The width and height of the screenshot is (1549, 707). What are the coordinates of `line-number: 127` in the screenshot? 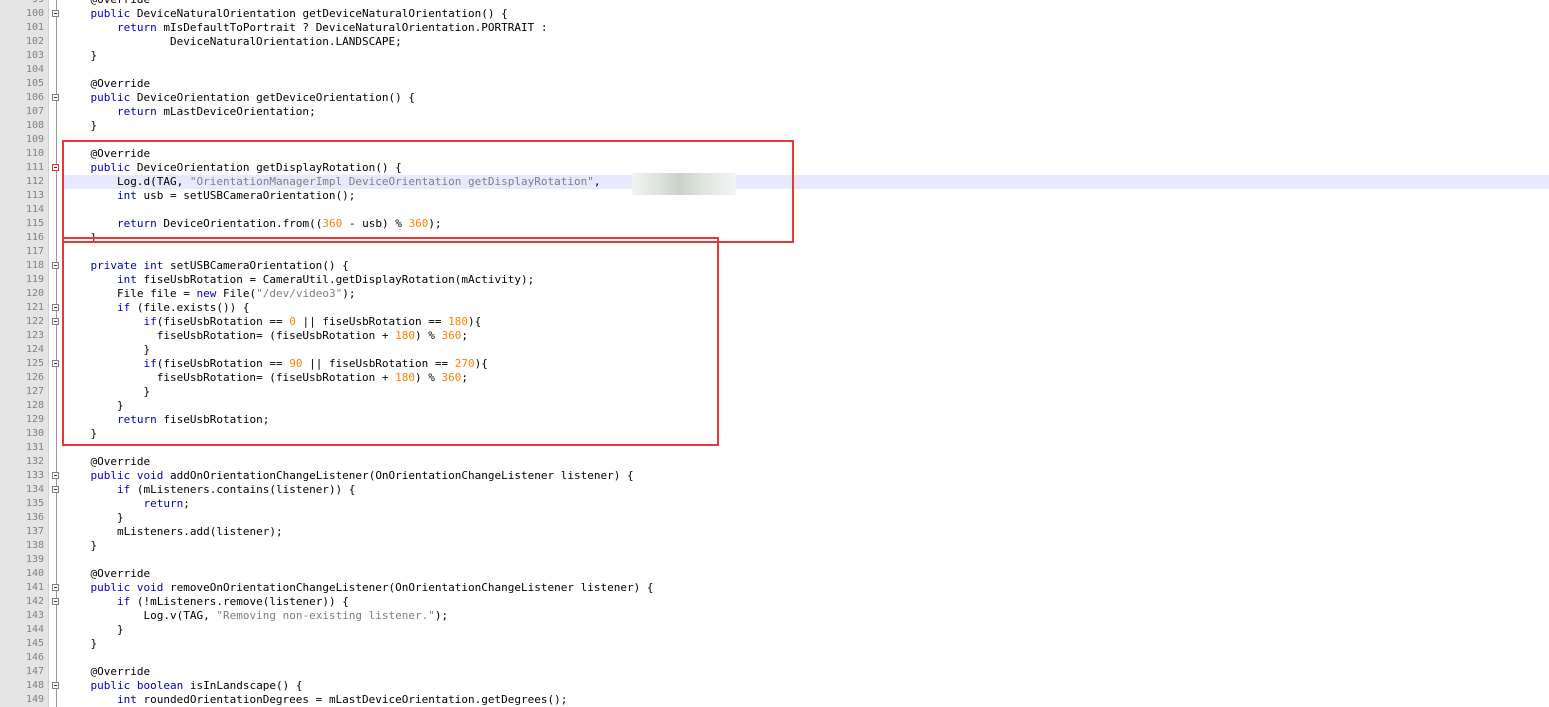 It's located at (24, 392).